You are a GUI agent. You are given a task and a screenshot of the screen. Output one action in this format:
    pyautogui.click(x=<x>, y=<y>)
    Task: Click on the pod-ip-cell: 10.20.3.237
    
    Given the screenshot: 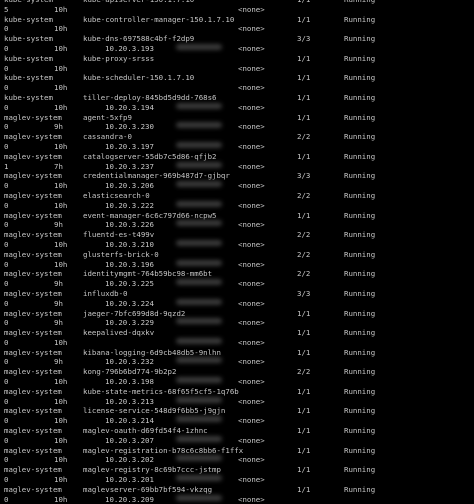 What is the action you would take?
    pyautogui.click(x=129, y=166)
    